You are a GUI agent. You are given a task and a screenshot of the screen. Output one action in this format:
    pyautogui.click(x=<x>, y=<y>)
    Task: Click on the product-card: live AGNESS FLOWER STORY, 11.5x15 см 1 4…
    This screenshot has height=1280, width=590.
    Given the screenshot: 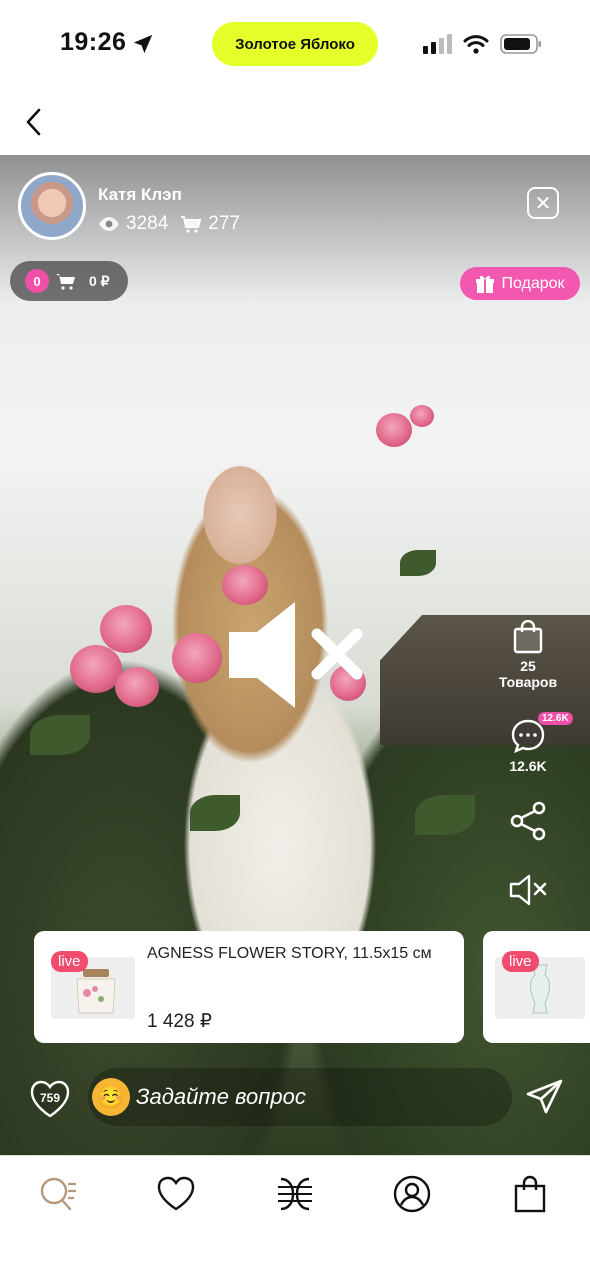 What is the action you would take?
    pyautogui.click(x=249, y=987)
    